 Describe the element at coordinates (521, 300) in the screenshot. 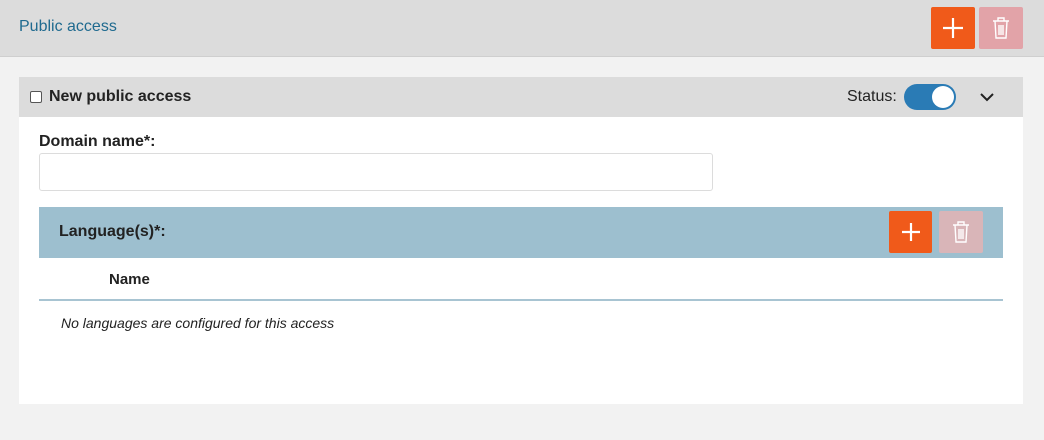

I see `header-divider` at that location.